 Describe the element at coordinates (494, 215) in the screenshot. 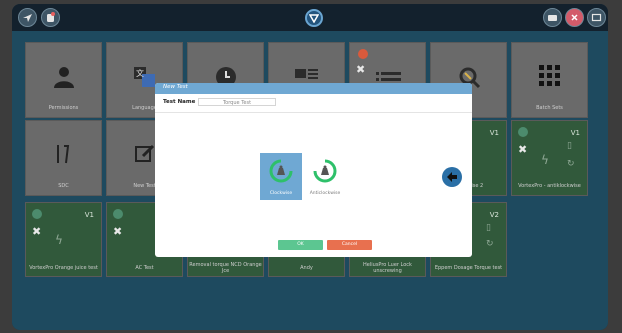

I see `version-badge: V2` at that location.